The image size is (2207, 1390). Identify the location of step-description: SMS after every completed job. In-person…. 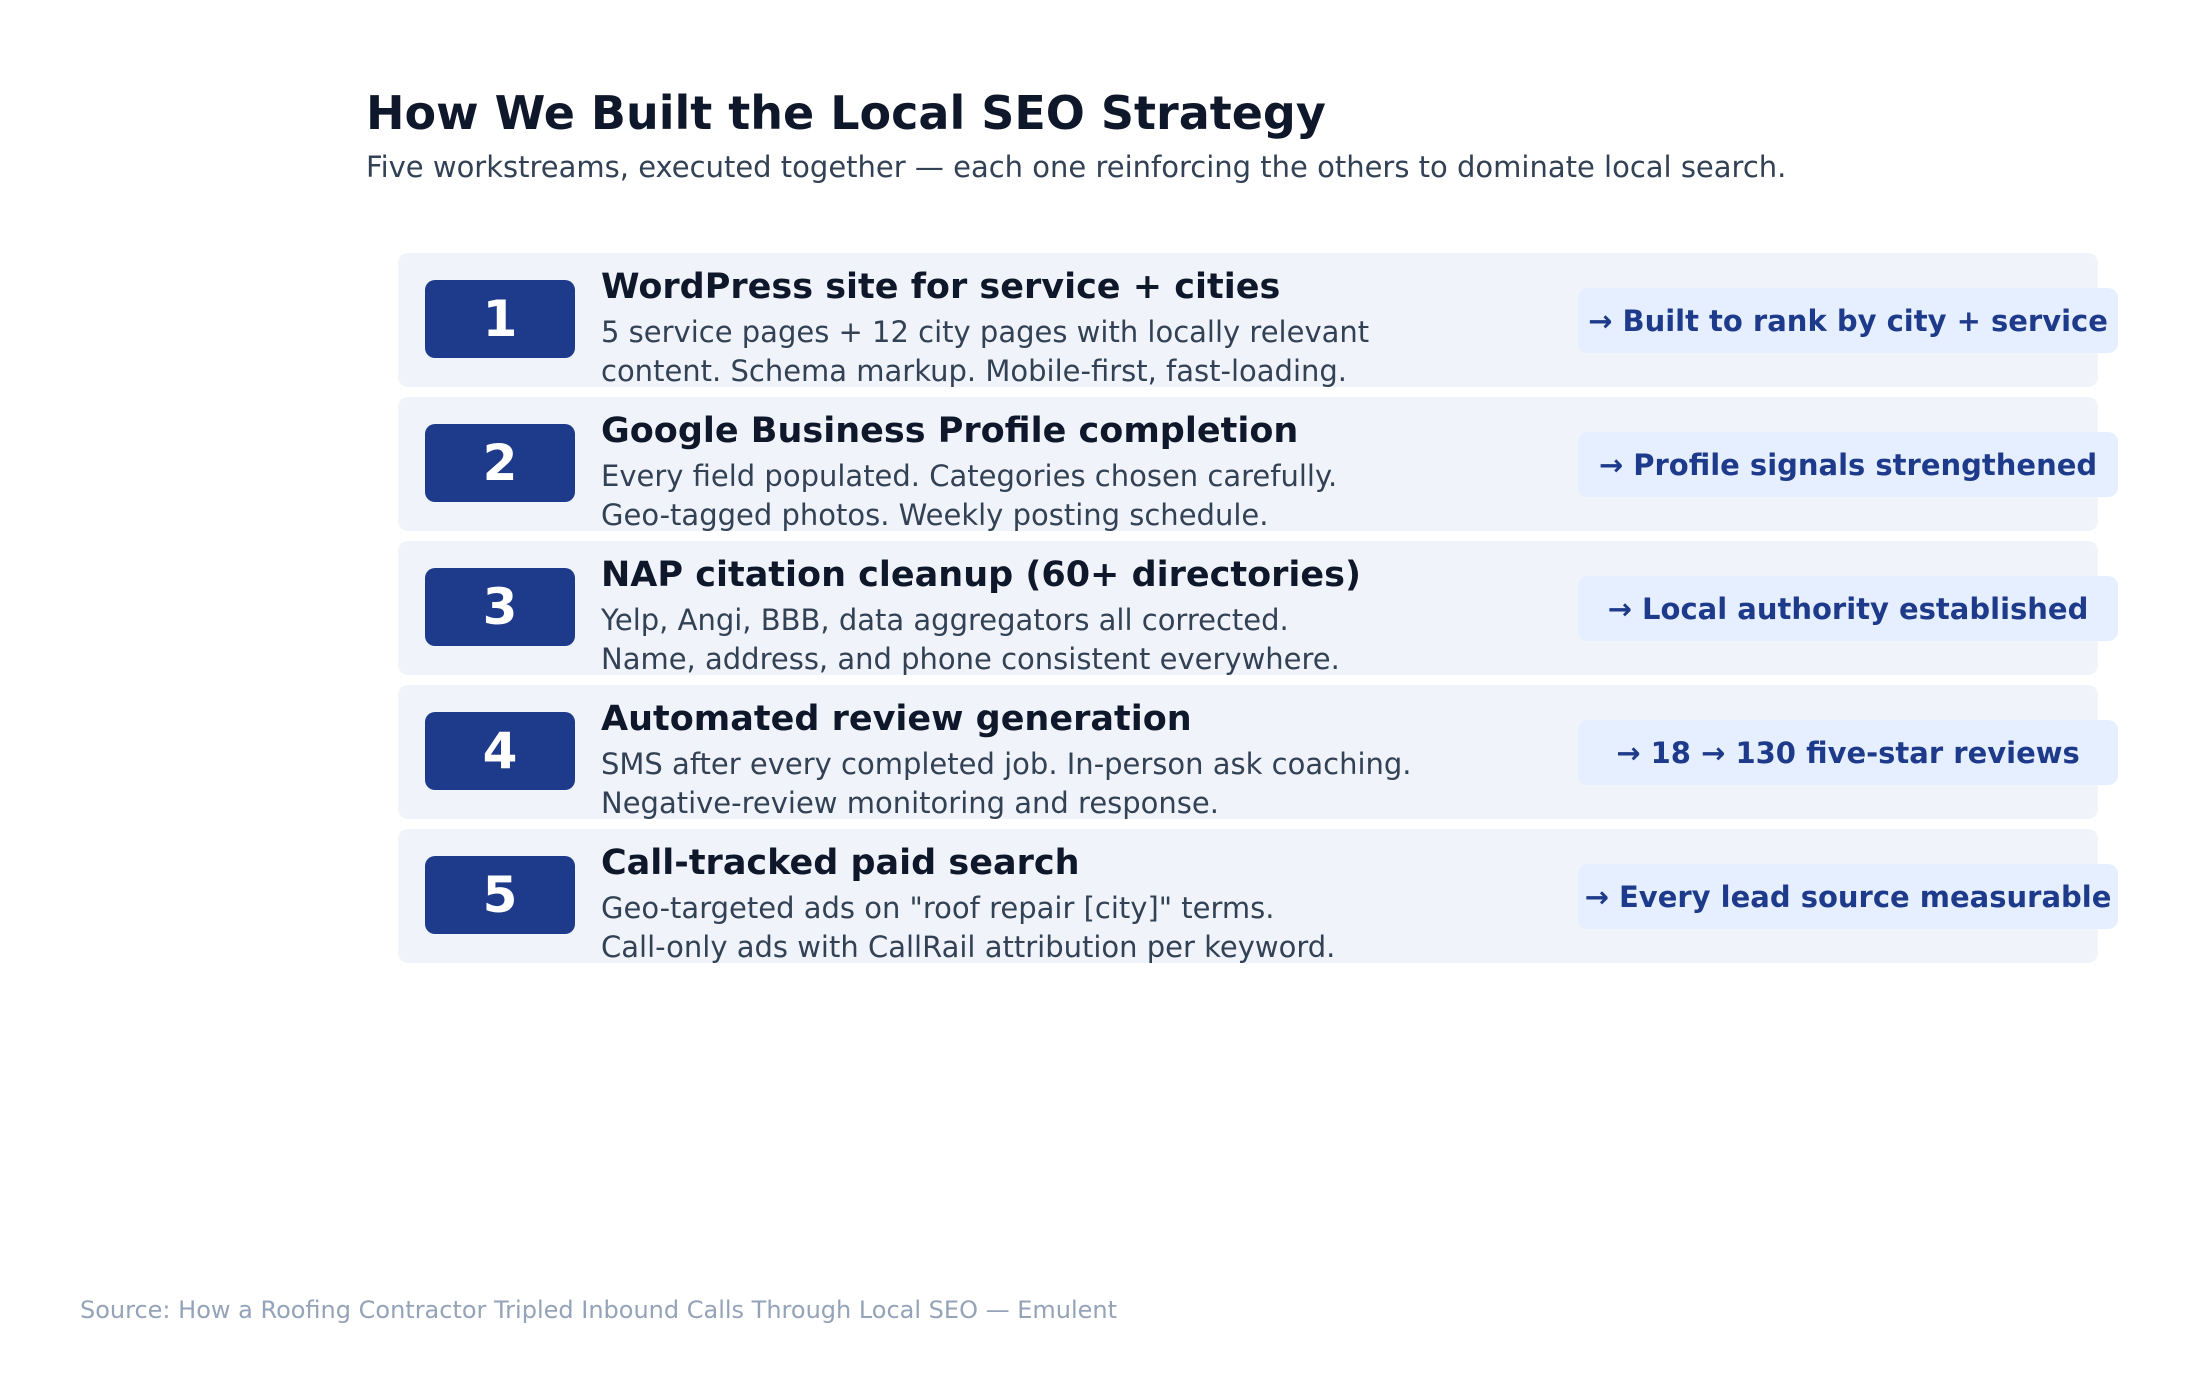
(1006, 784).